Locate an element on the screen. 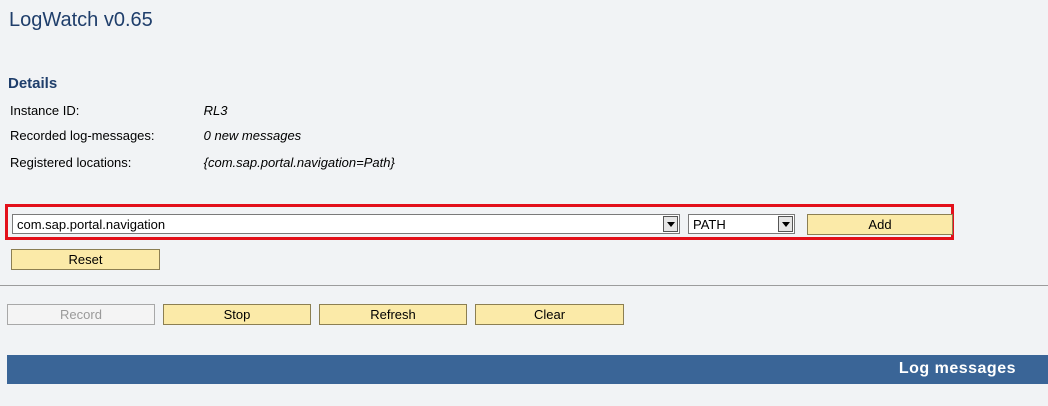  add-button: Add is located at coordinates (880, 224).